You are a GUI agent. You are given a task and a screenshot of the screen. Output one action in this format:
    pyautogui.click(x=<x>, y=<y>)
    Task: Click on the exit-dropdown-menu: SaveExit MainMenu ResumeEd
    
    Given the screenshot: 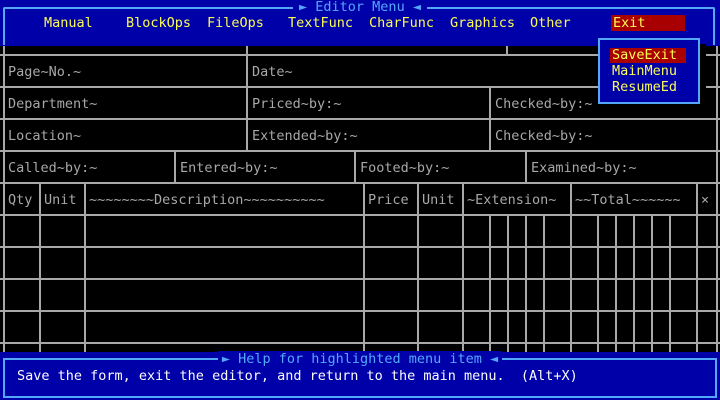 What is the action you would take?
    pyautogui.click(x=649, y=71)
    